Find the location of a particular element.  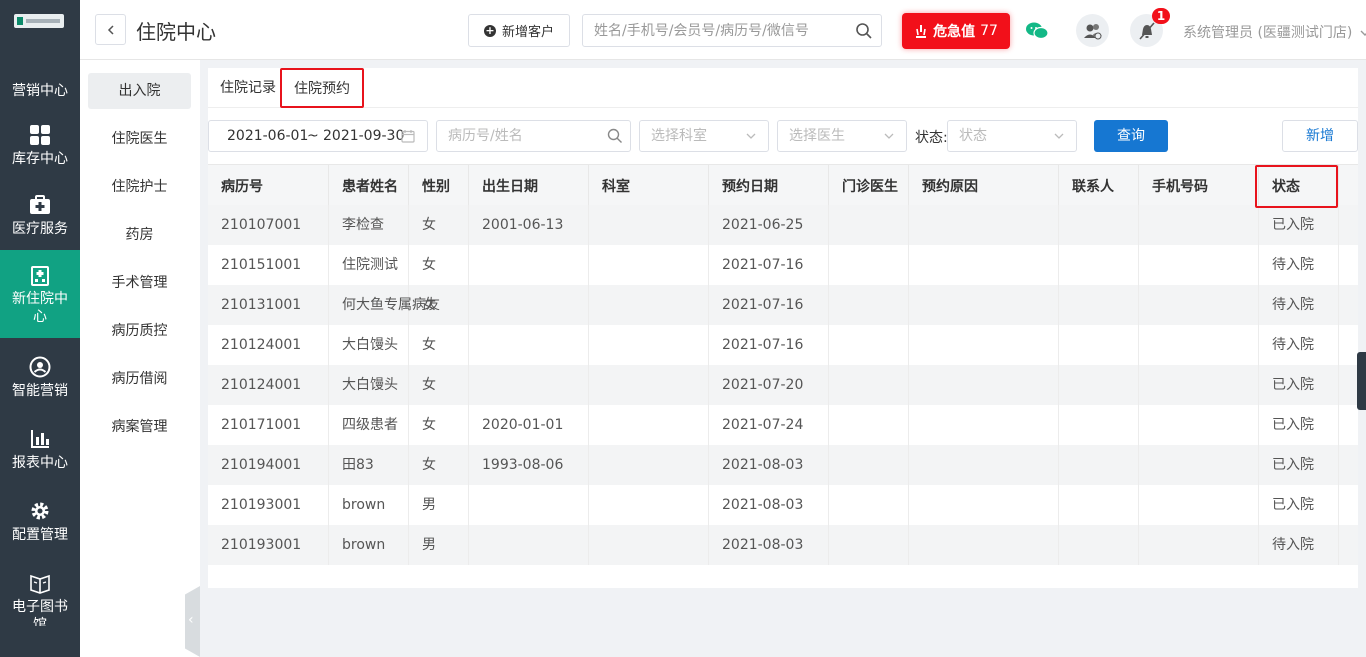

chevron-left-icon: ‹ is located at coordinates (191, 620).